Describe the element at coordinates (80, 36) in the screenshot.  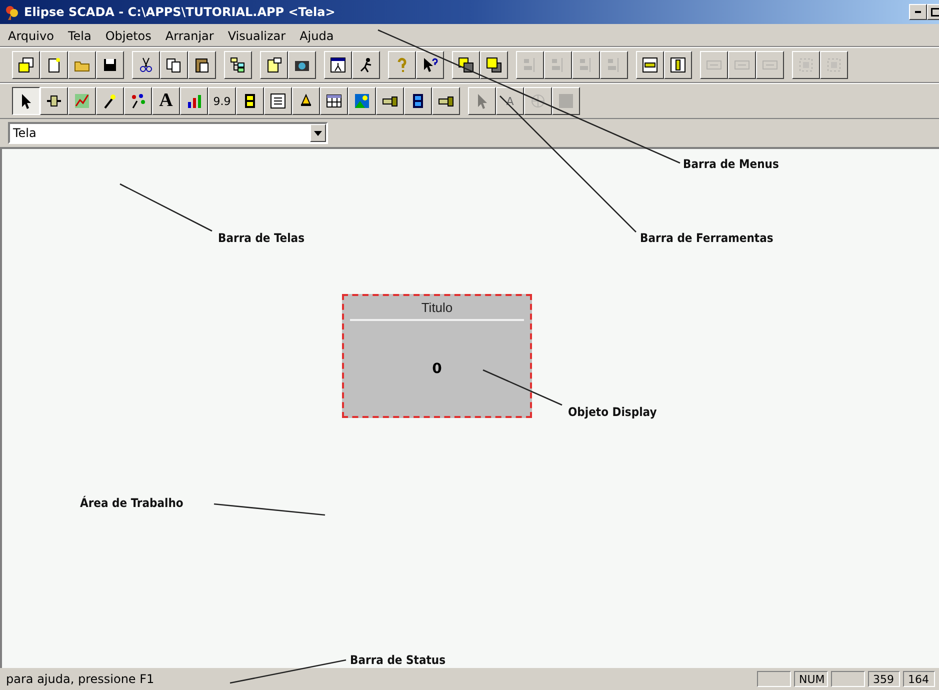
I see `menu-item: Tela` at that location.